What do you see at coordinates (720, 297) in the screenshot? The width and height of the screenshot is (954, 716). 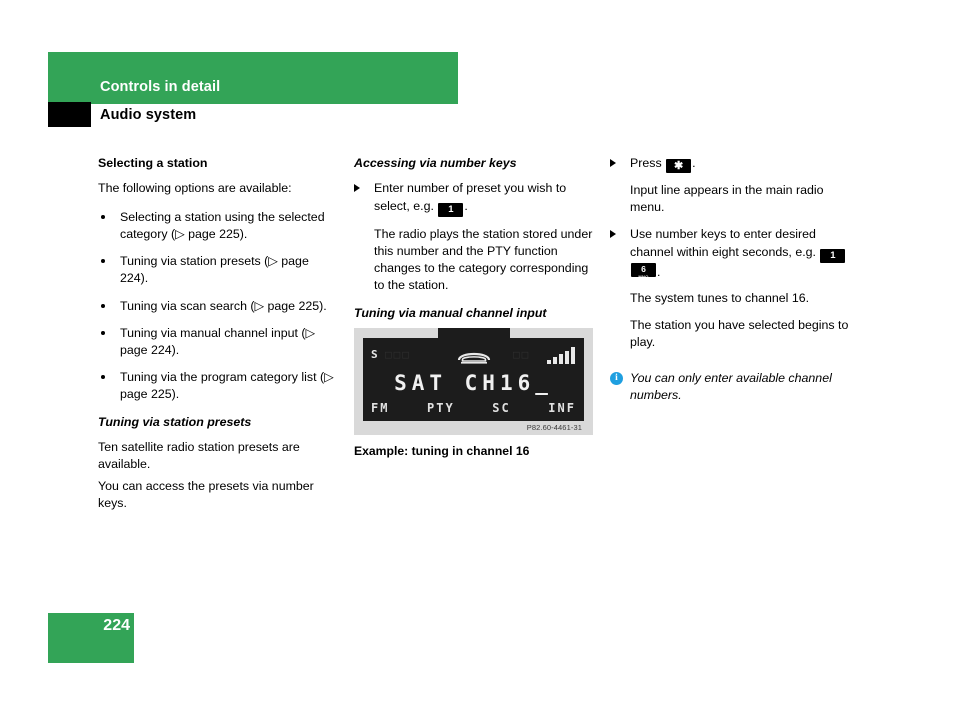 I see `step-result-tunes-channel: The system tunes to channel 16.` at bounding box center [720, 297].